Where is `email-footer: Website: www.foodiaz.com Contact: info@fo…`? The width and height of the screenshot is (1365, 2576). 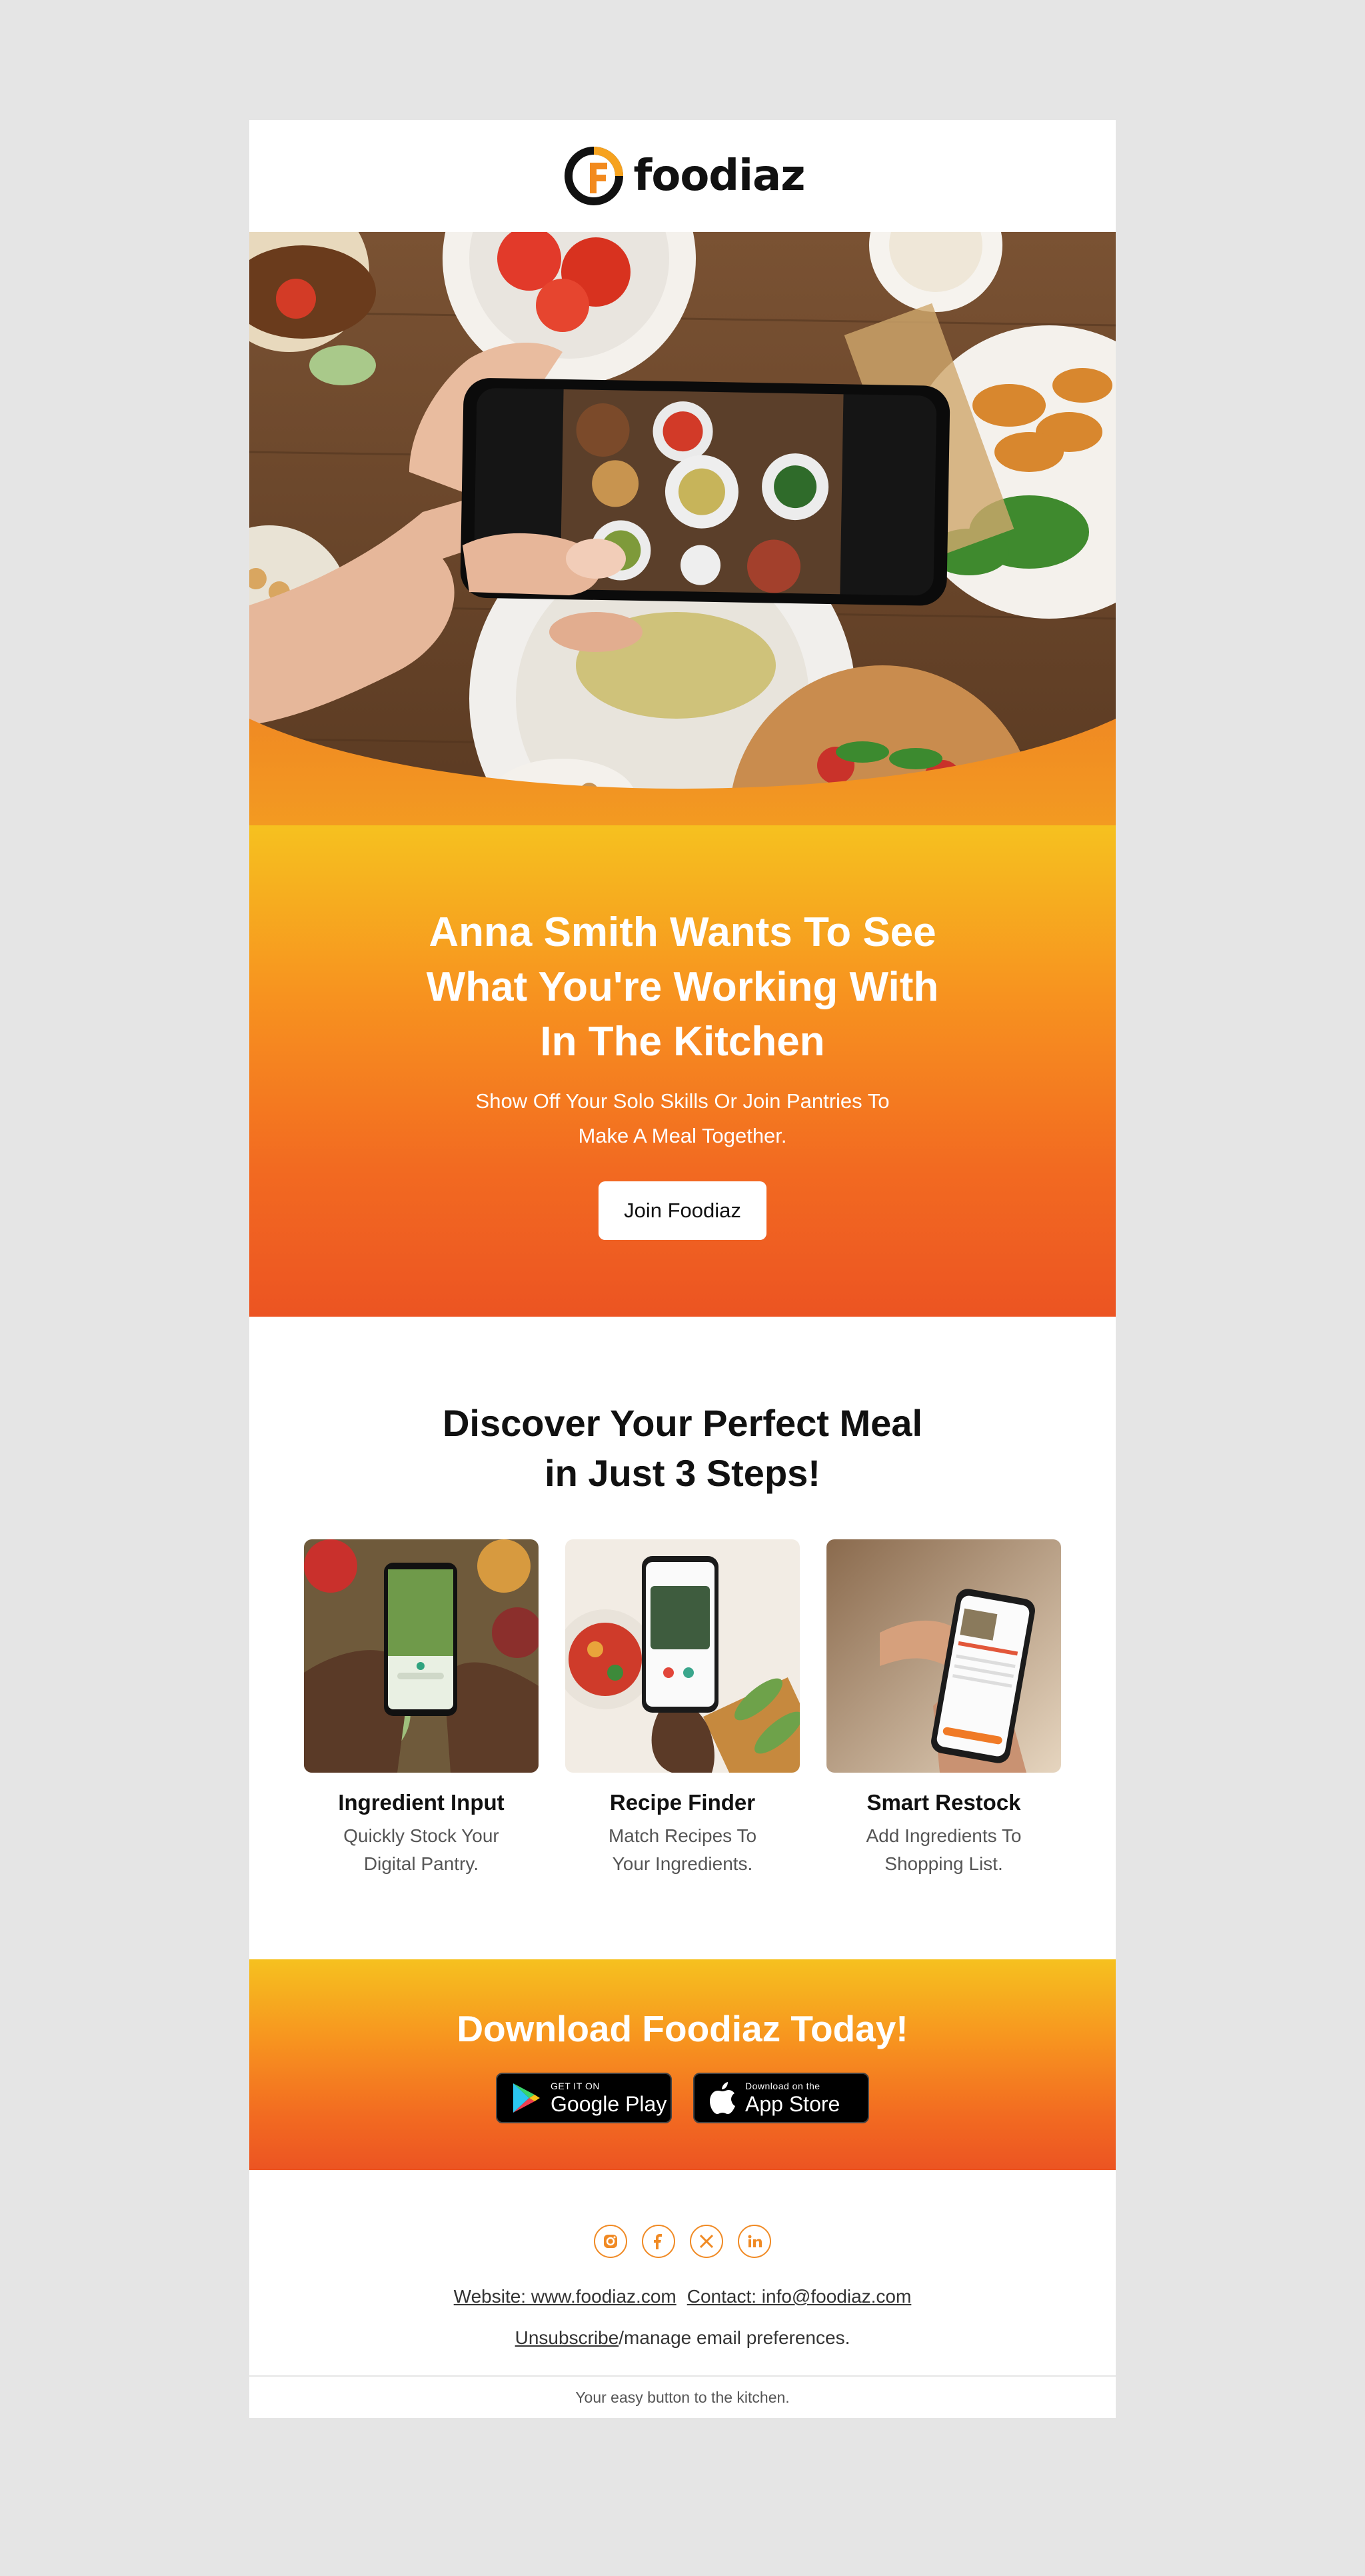
email-footer: Website: www.foodiaz.com Contact: info@fo… is located at coordinates (682, 2294).